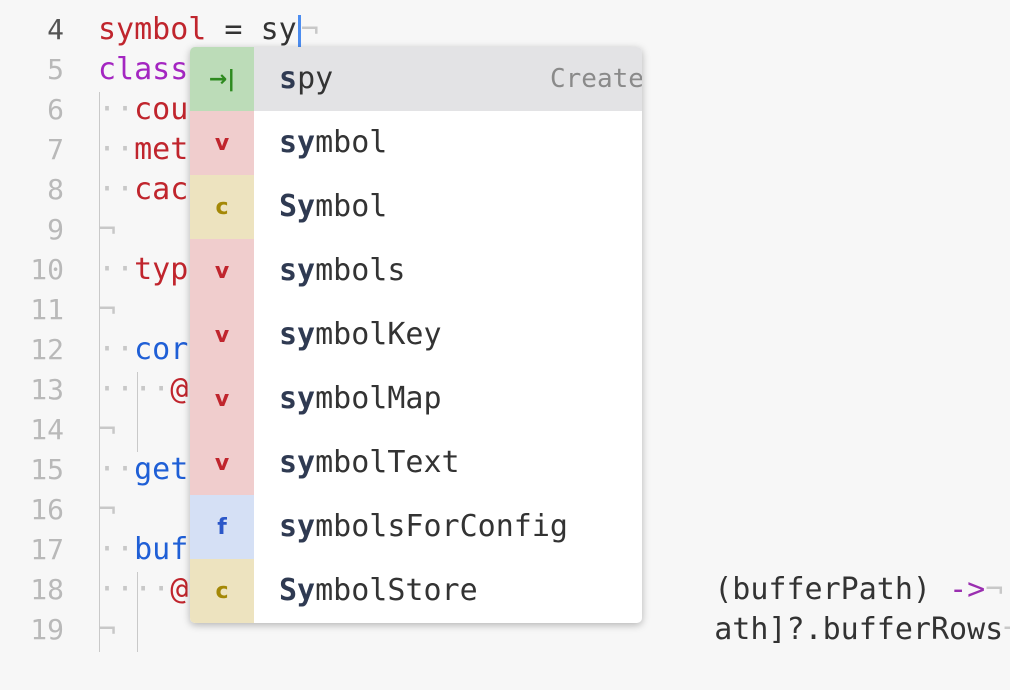 Image resolution: width=1010 pixels, height=690 pixels. I want to click on line-number: 11, so click(47, 309).